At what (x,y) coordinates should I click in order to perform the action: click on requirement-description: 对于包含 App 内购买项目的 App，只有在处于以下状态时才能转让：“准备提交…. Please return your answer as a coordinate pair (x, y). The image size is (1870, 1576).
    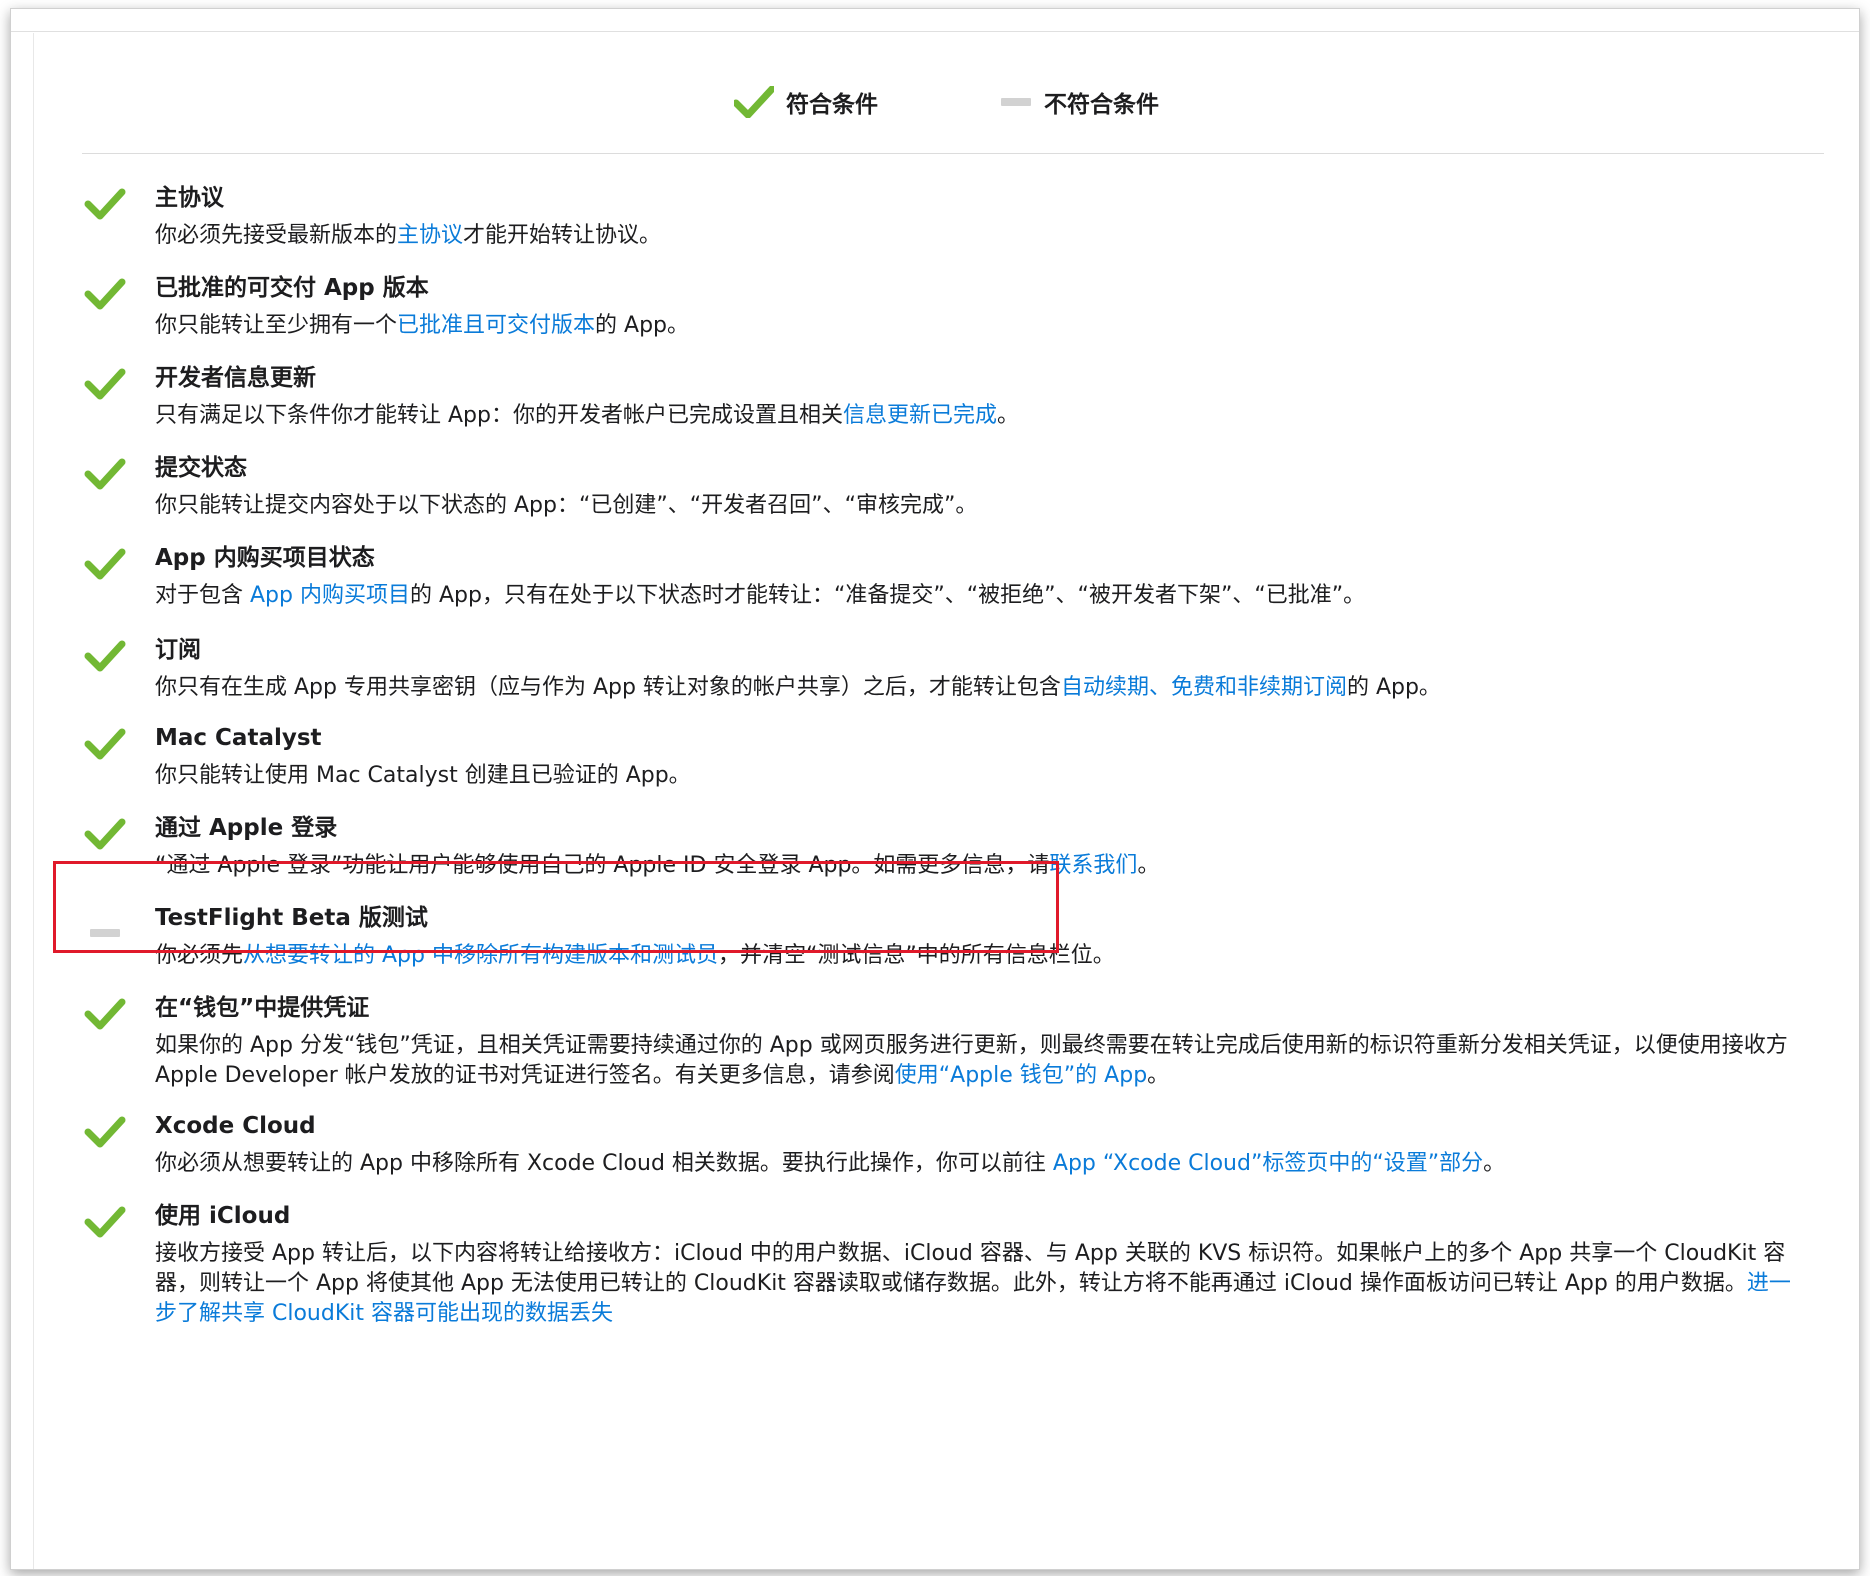
    Looking at the image, I should click on (977, 596).